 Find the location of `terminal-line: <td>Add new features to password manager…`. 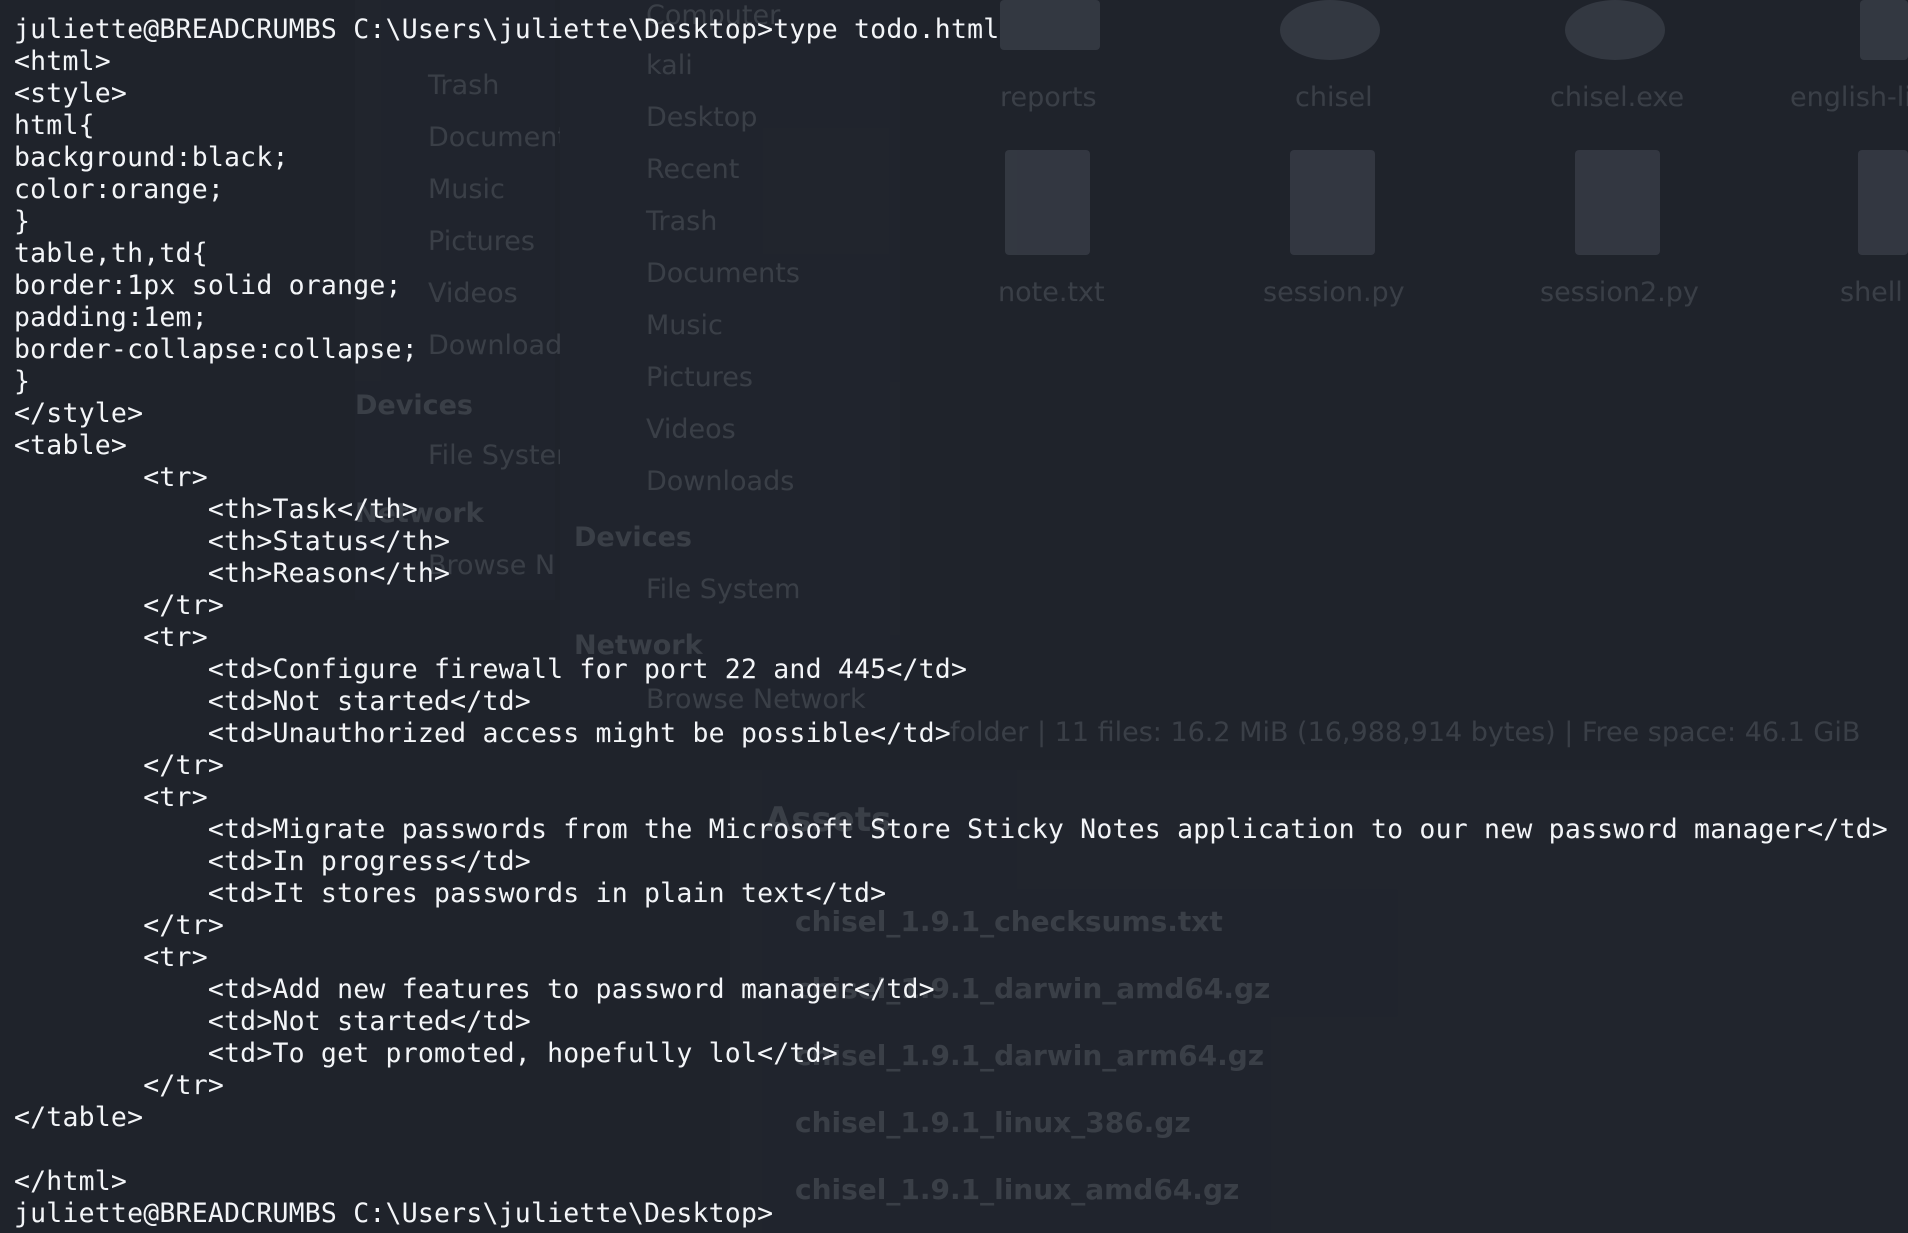

terminal-line: <td>Add new features to password manager… is located at coordinates (474, 989).